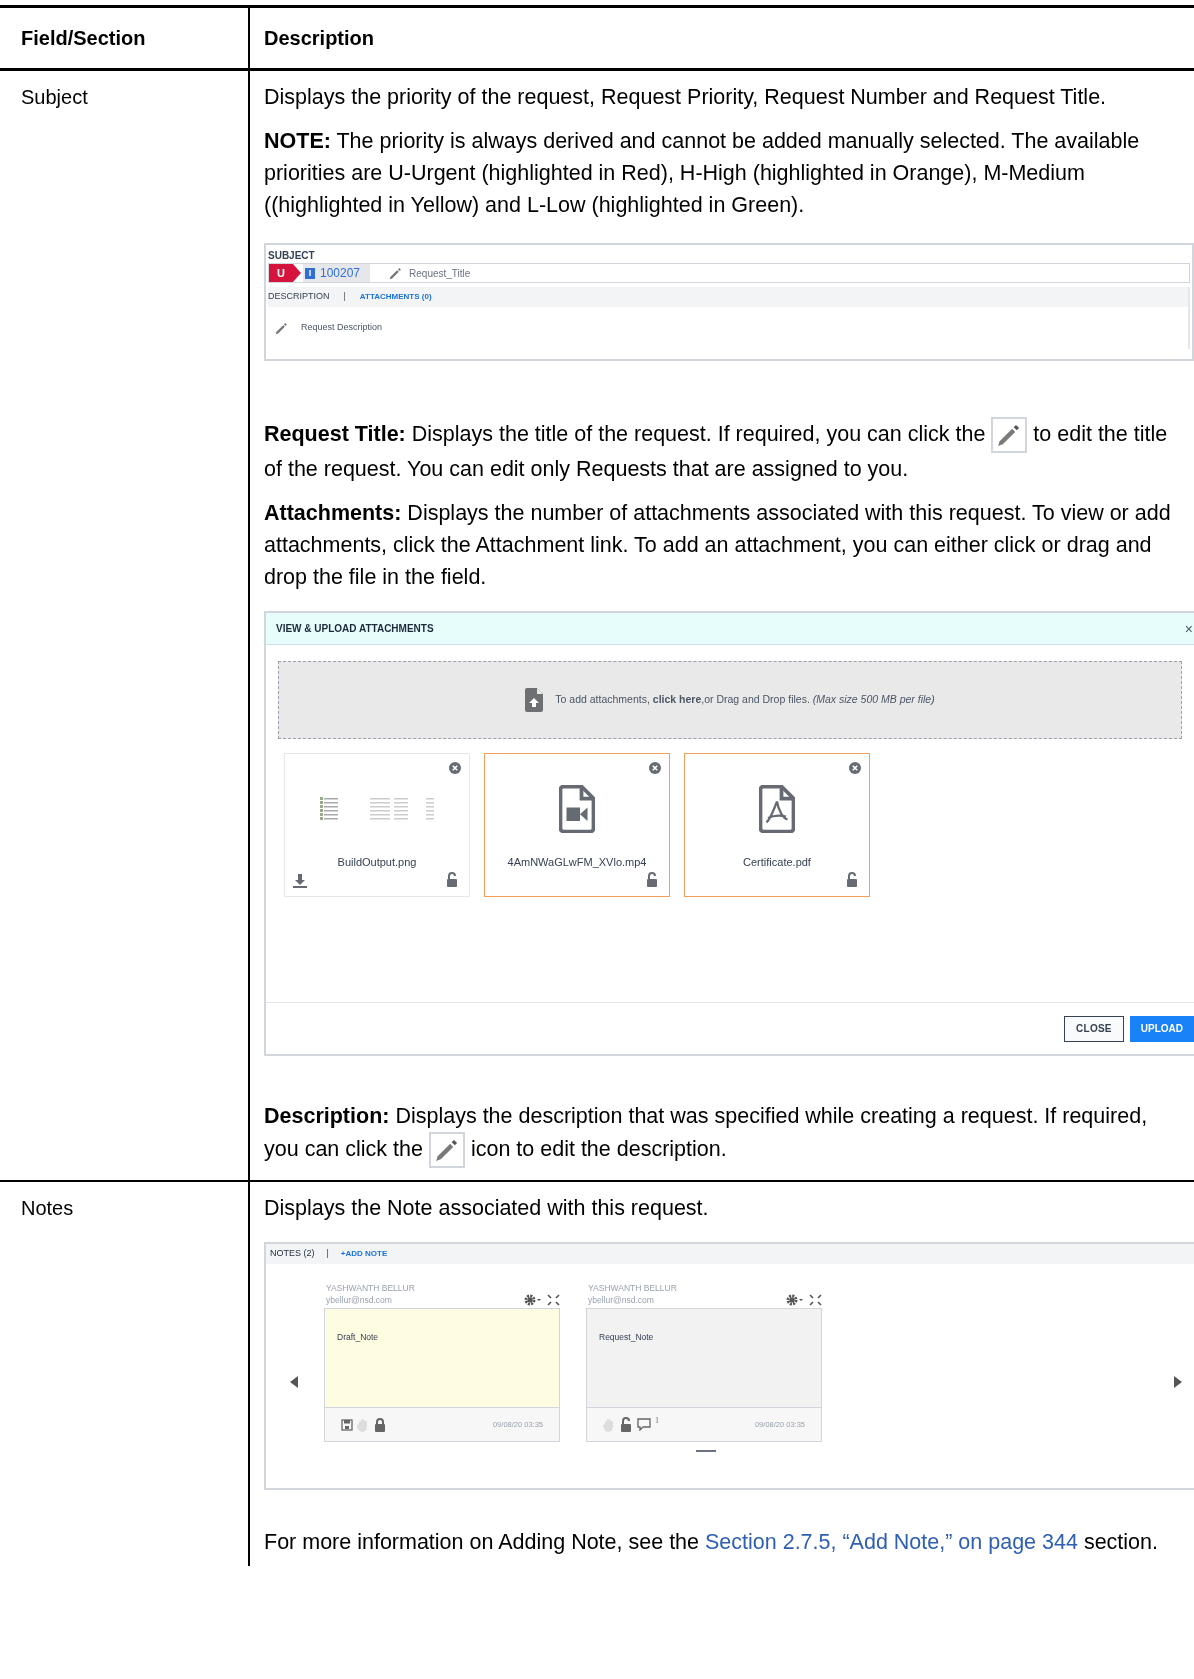  What do you see at coordinates (55, 97) in the screenshot?
I see `field-name: Subject` at bounding box center [55, 97].